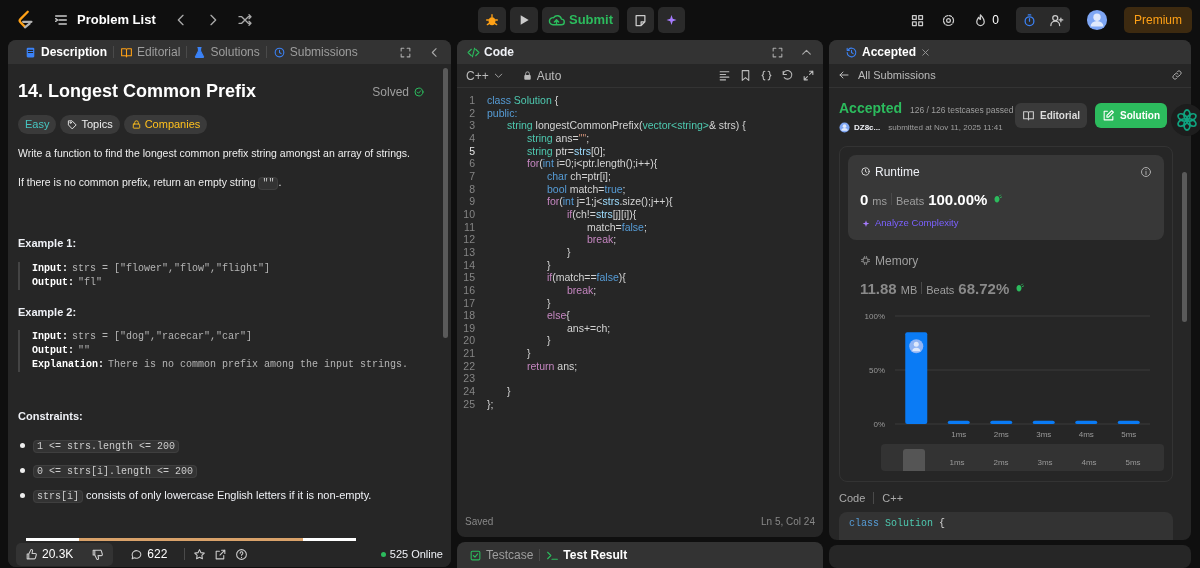  What do you see at coordinates (200, 52) in the screenshot?
I see `flask-icon` at bounding box center [200, 52].